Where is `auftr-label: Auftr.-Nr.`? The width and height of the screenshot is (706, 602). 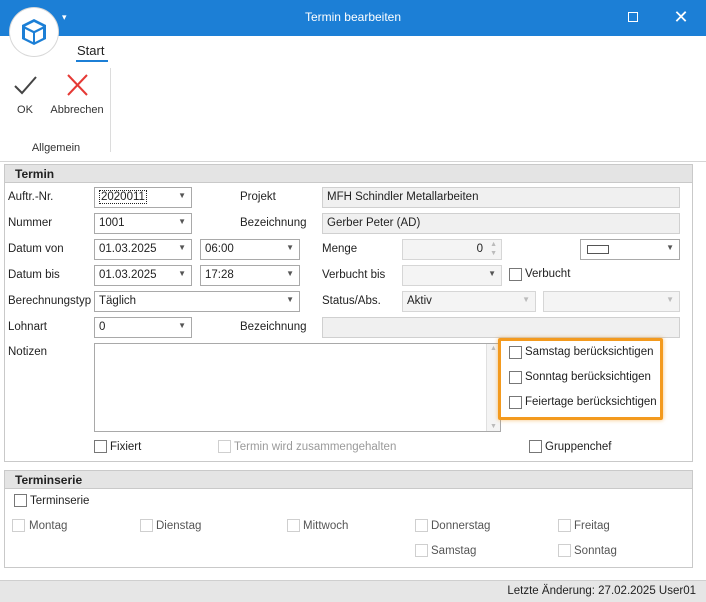
auftr-label: Auftr.-Nr. is located at coordinates (31, 197).